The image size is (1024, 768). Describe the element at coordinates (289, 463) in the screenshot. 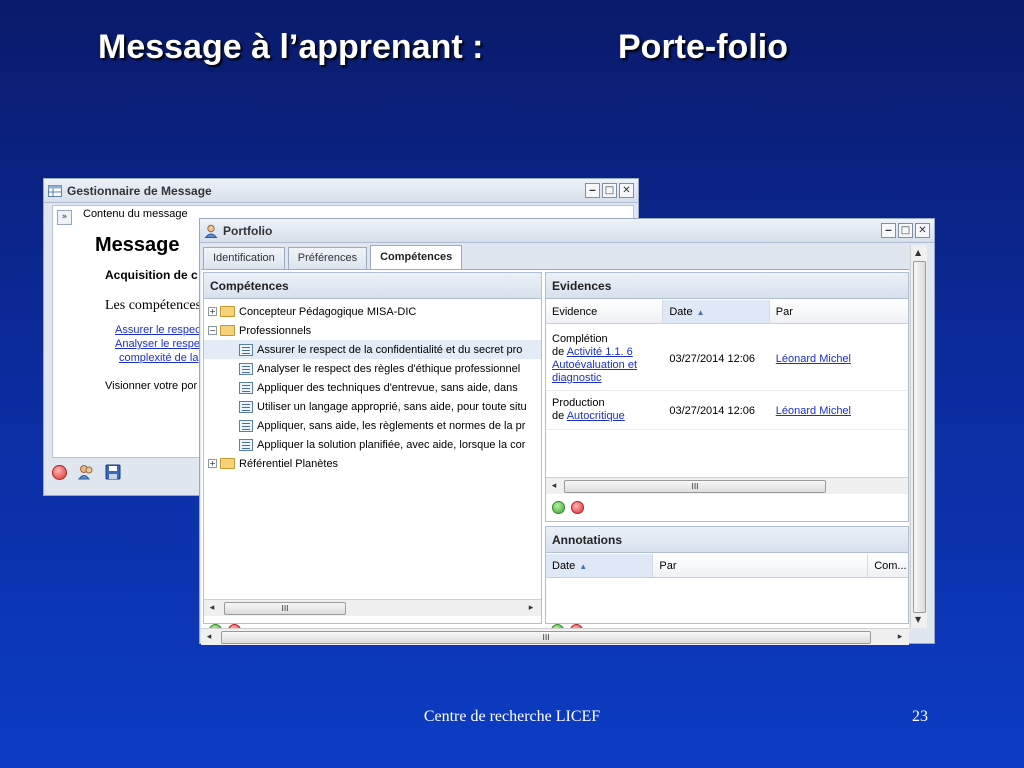

I see `tree-node-label: Référentiel Planètes` at that location.